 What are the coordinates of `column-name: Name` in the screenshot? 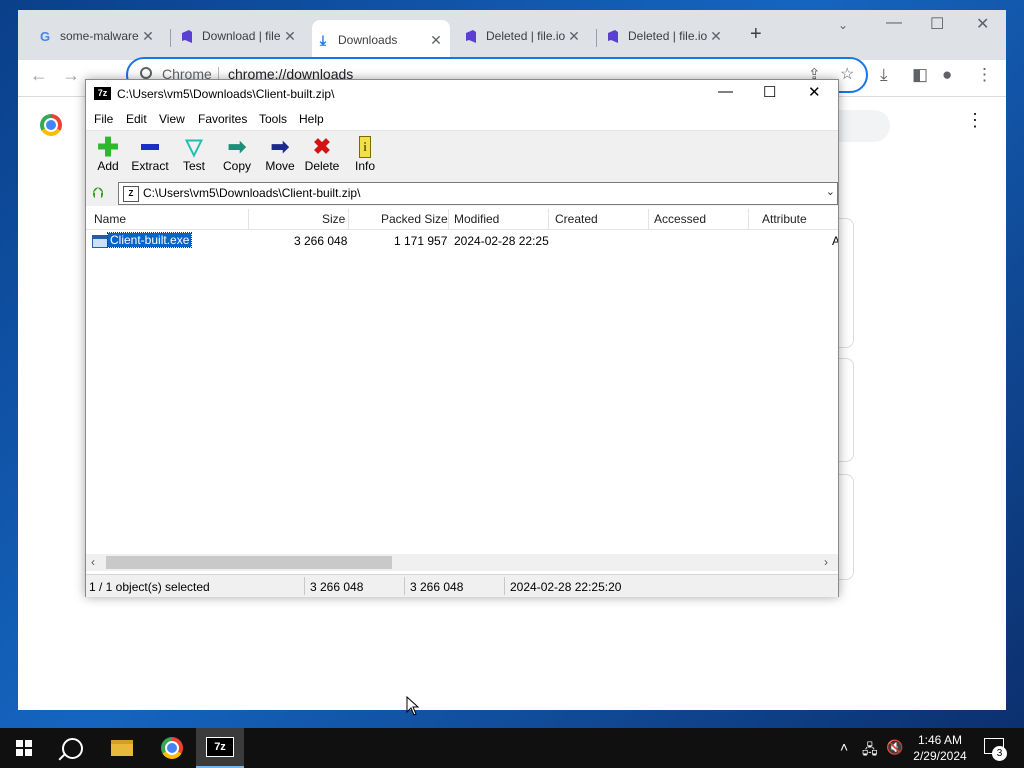 It's located at (110, 219).